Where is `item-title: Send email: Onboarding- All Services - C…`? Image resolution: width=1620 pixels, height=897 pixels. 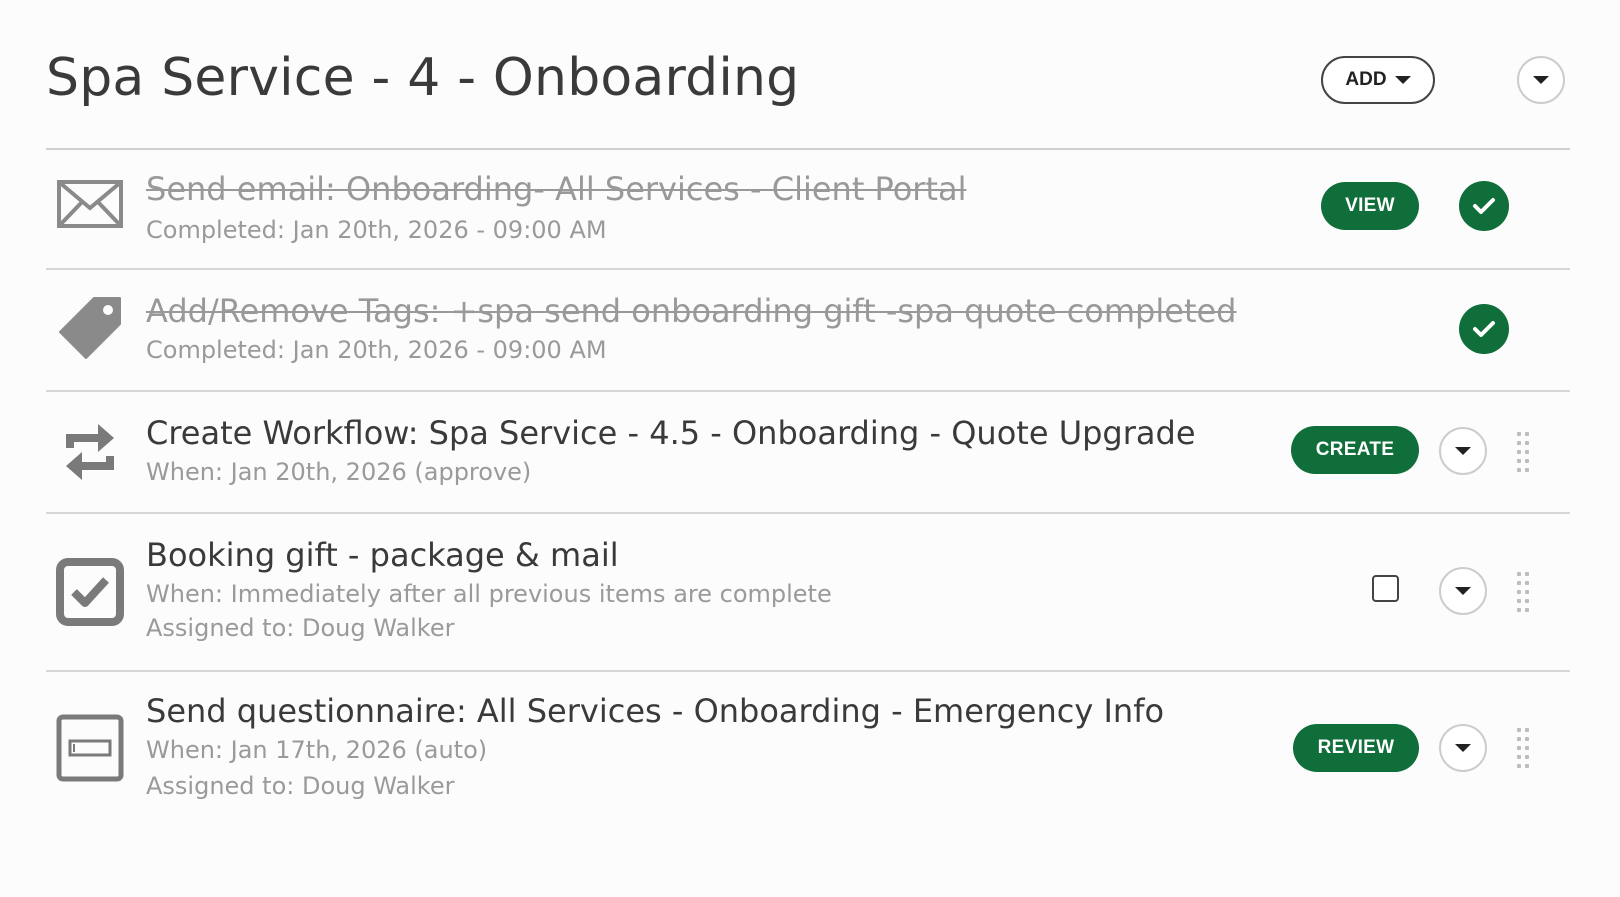
item-title: Send email: Onboarding- All Services - C… is located at coordinates (556, 189).